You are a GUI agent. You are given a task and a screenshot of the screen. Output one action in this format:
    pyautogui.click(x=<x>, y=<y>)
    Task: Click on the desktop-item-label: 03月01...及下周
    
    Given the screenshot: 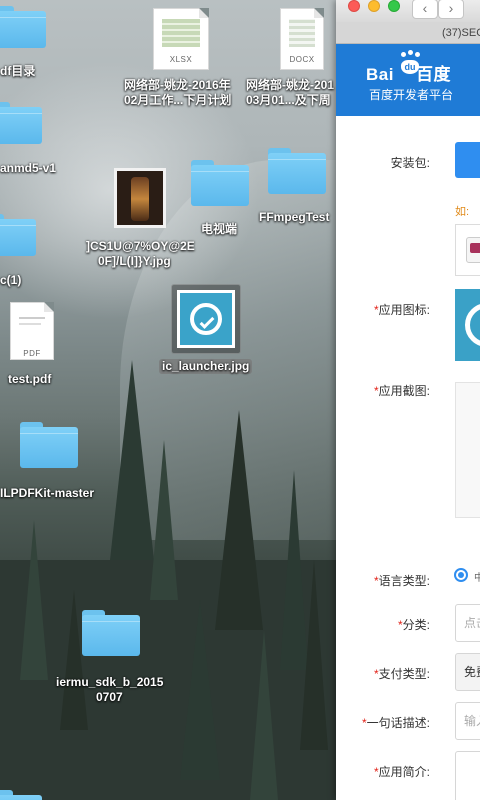 What is the action you would take?
    pyautogui.click(x=288, y=100)
    